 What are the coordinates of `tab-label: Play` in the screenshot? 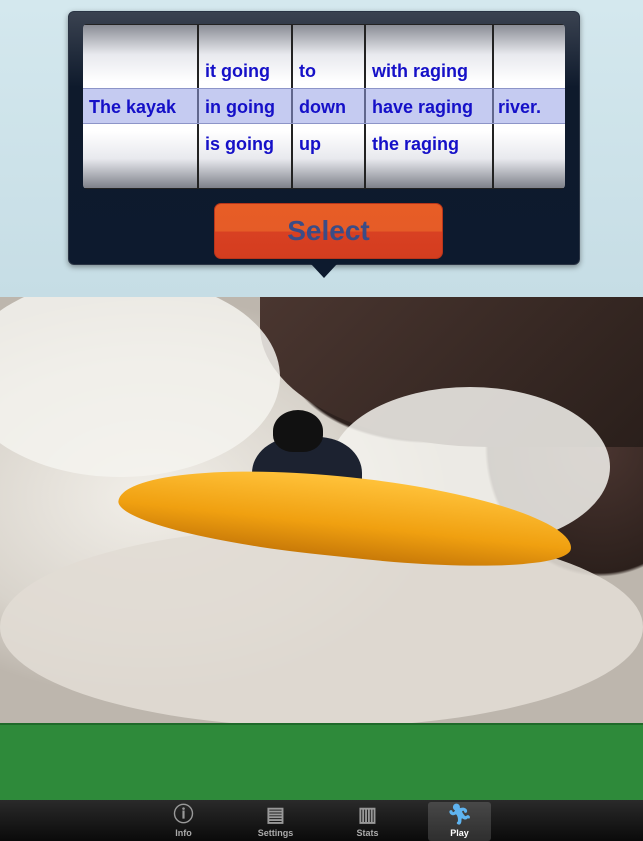 It's located at (459, 833).